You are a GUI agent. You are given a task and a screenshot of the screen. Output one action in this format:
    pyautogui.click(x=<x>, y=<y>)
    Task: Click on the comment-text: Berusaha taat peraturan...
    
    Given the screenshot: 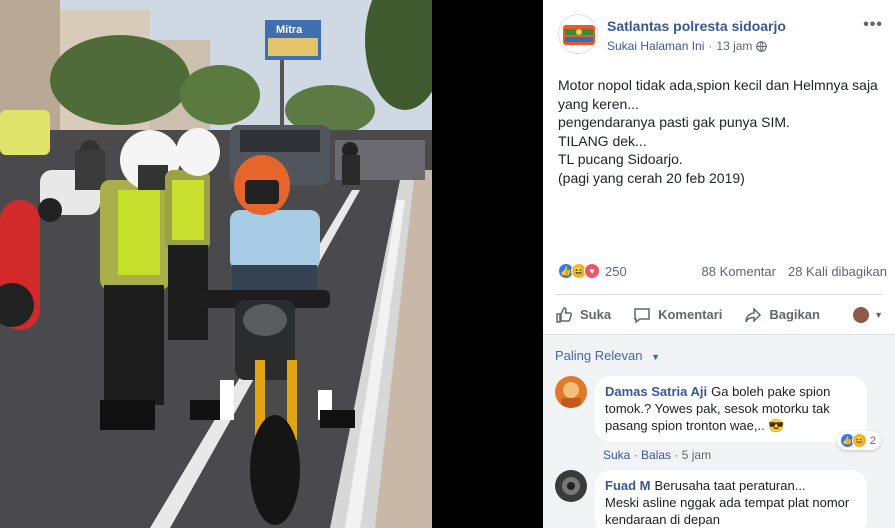 What is the action you would take?
    pyautogui.click(x=730, y=485)
    